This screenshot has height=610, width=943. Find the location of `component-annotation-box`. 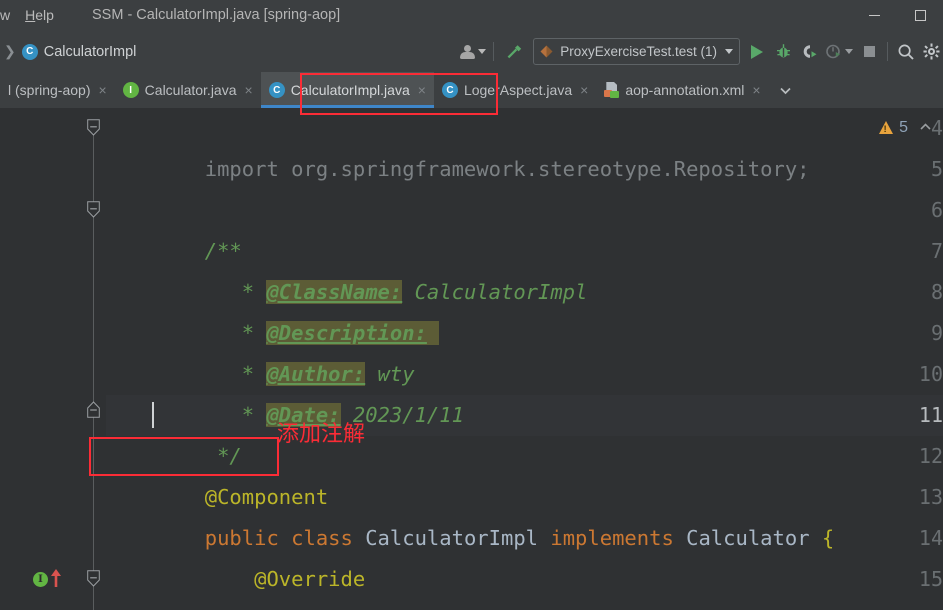

component-annotation-box is located at coordinates (184, 456).